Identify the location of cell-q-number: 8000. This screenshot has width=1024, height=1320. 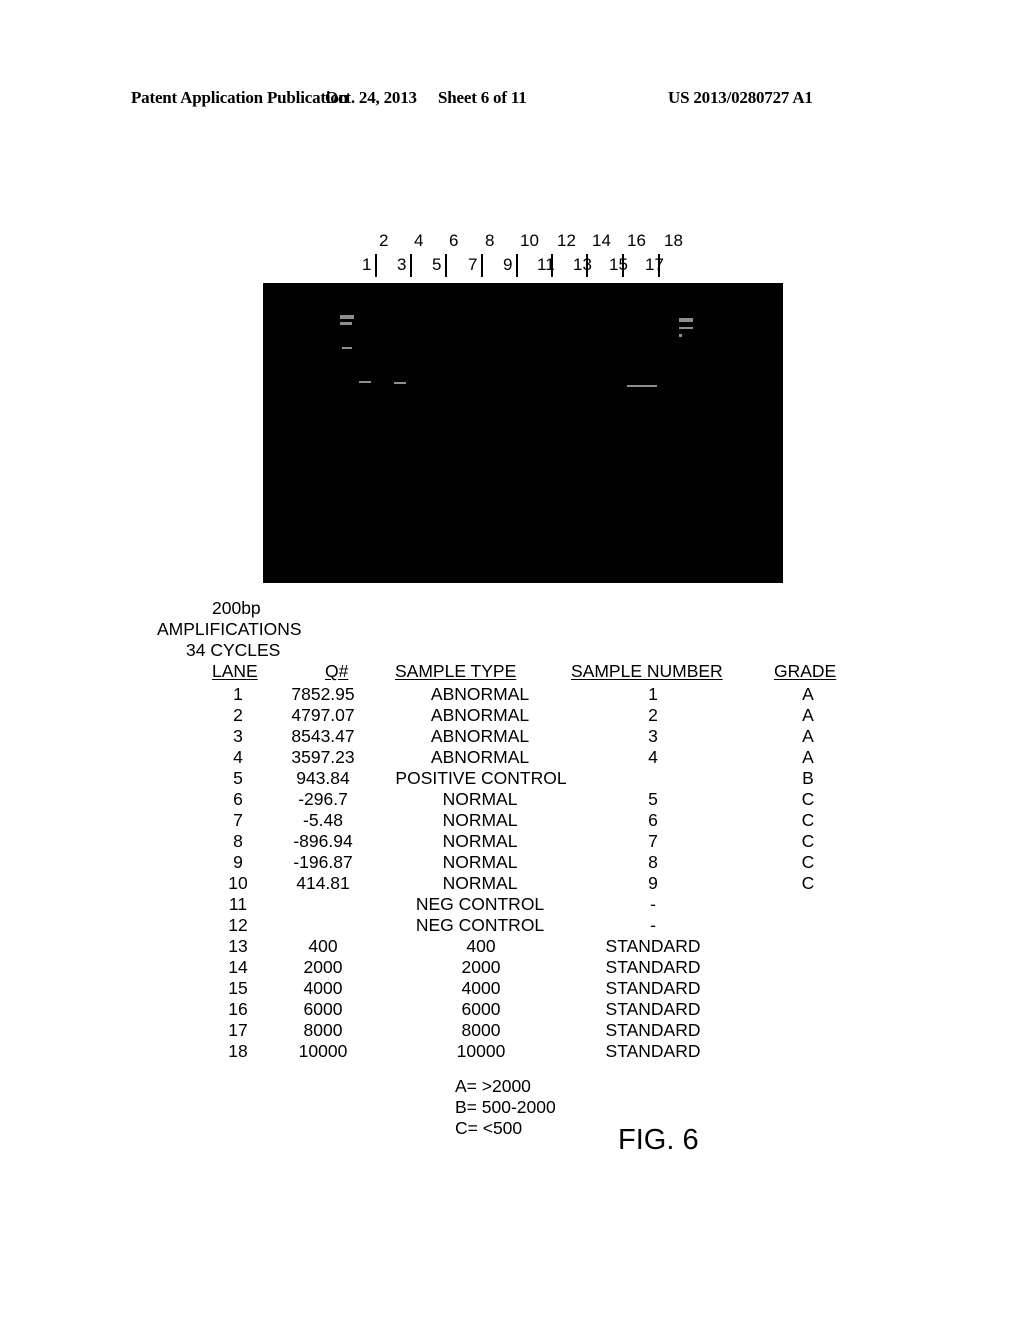
(323, 1030).